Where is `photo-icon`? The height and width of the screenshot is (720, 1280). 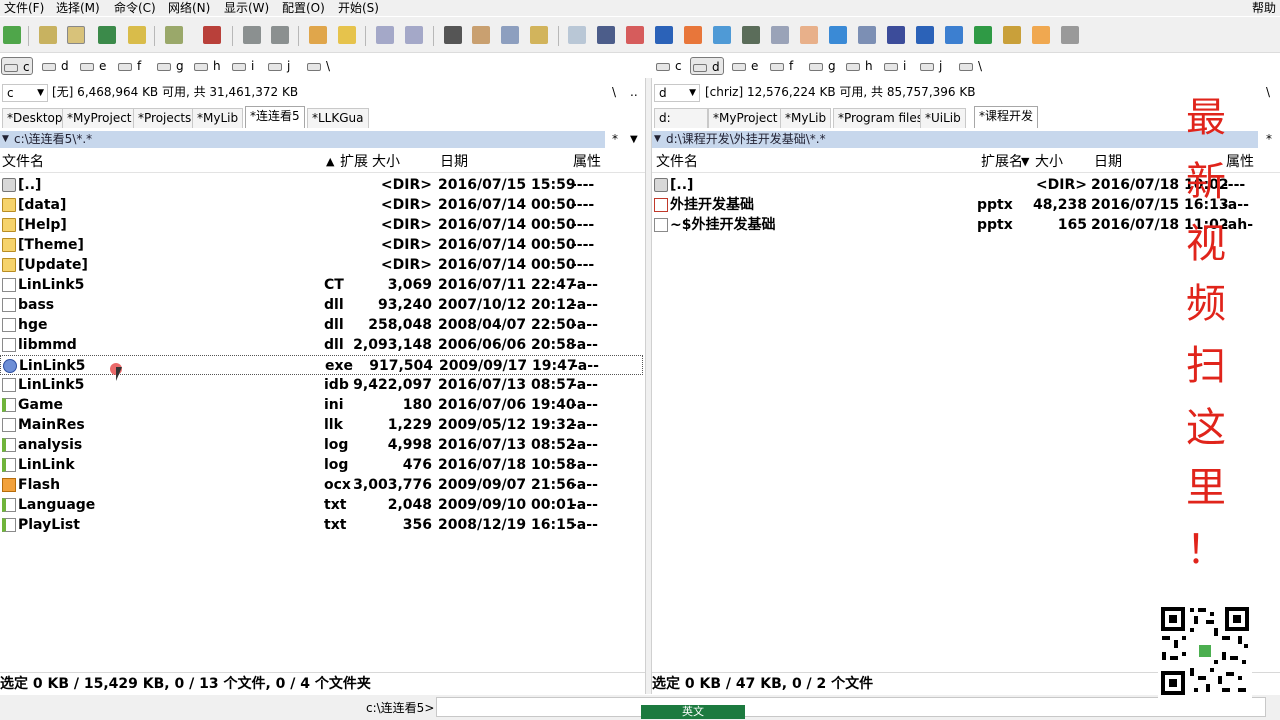
photo-icon is located at coordinates (693, 35).